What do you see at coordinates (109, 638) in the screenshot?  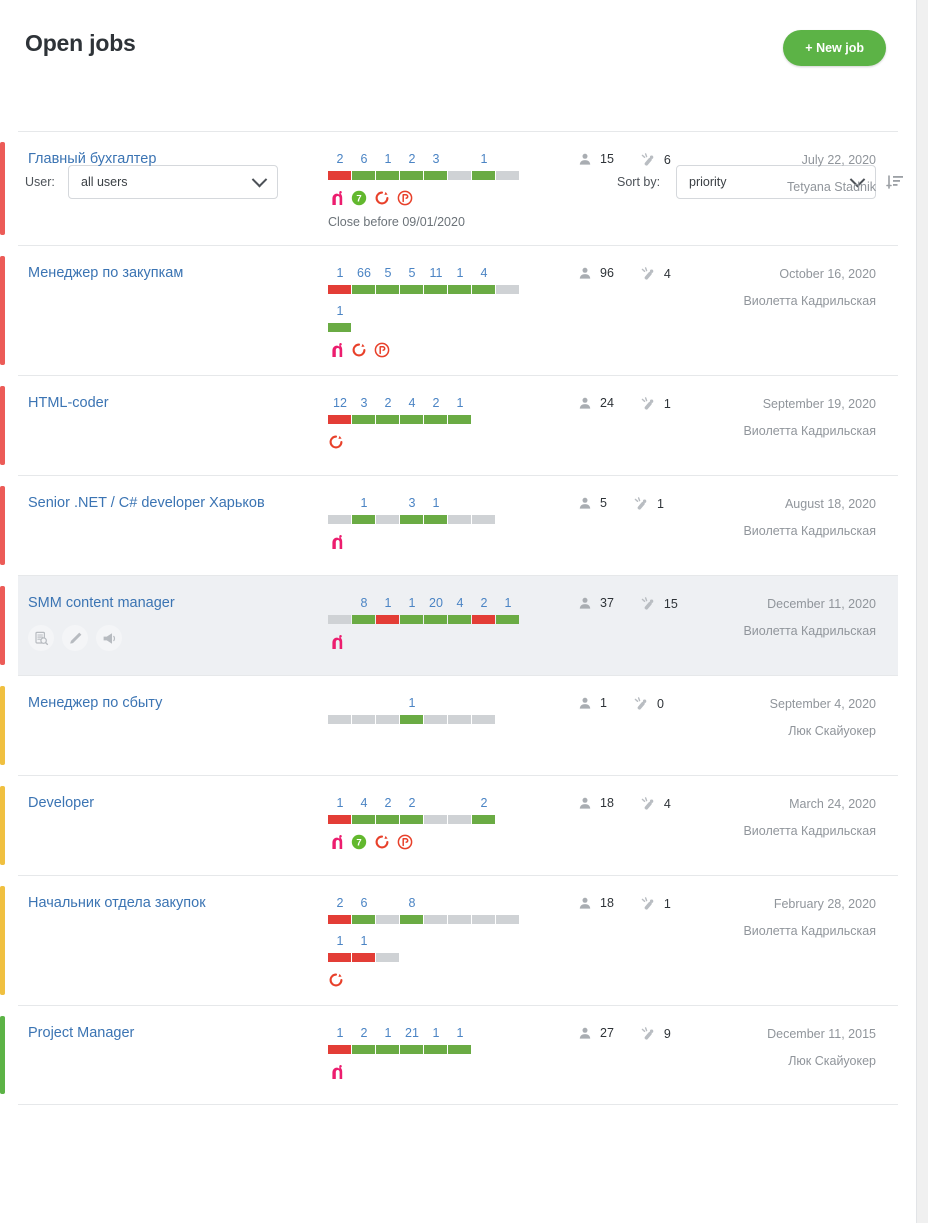 I see `megaphone-button` at bounding box center [109, 638].